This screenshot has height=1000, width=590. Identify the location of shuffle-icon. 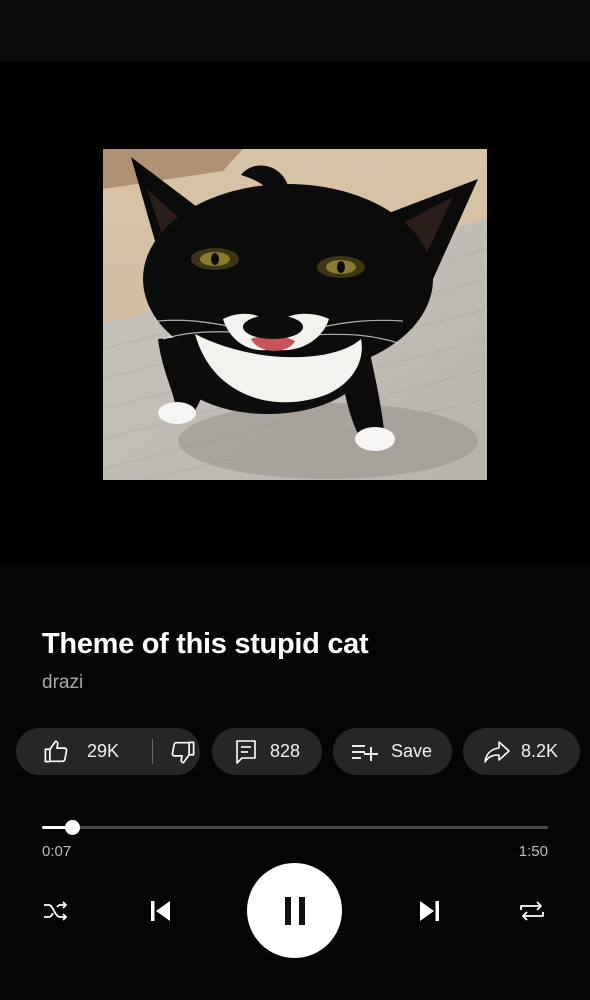
(56, 911).